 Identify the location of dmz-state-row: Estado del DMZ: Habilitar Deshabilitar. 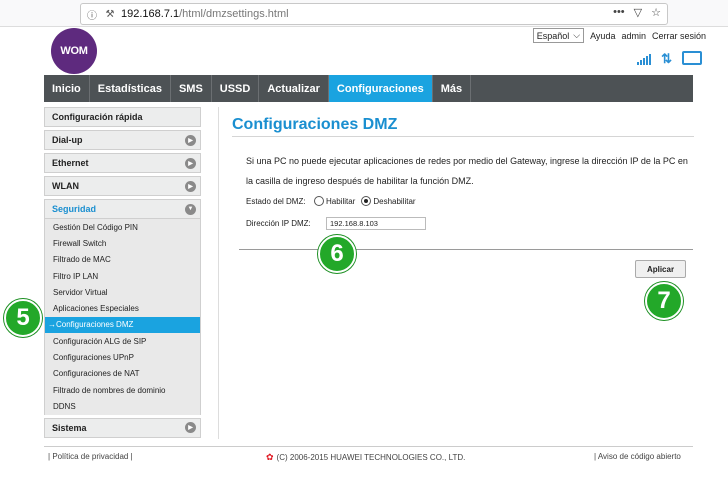
(331, 201).